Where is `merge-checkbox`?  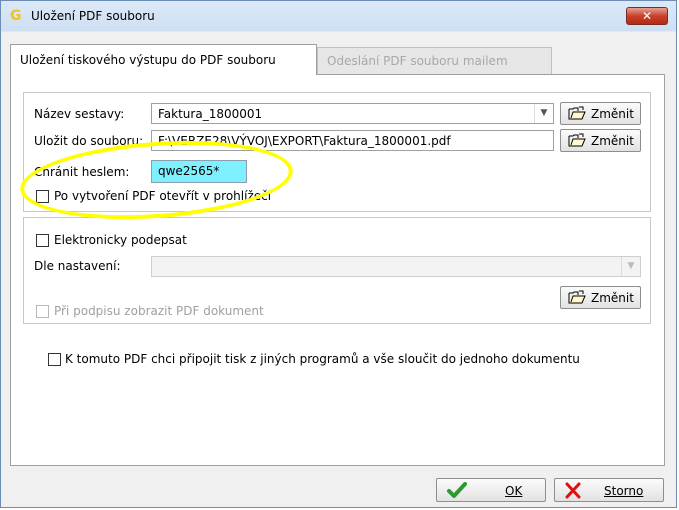
merge-checkbox is located at coordinates (54, 359).